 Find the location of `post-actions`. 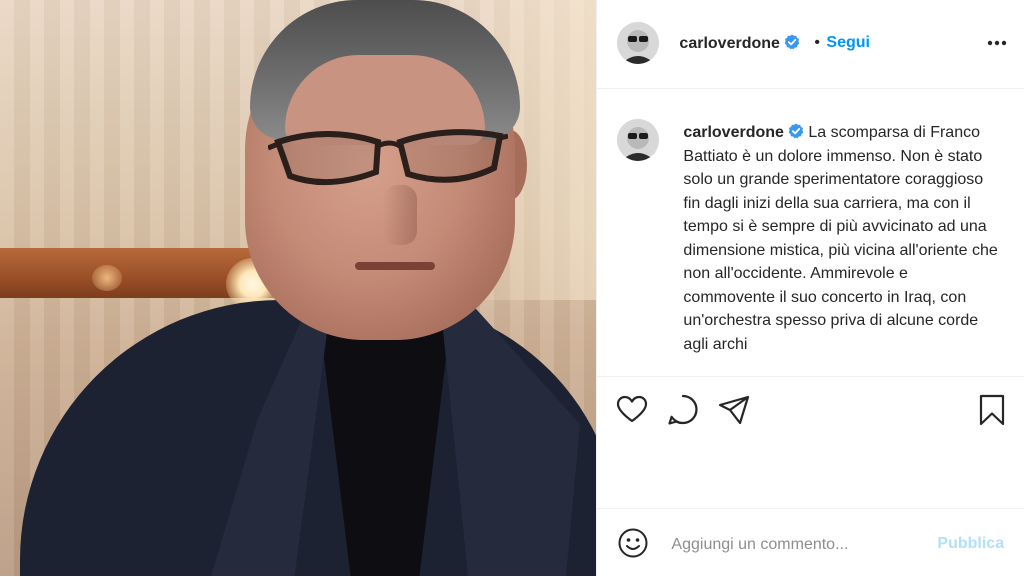

post-actions is located at coordinates (810, 406).